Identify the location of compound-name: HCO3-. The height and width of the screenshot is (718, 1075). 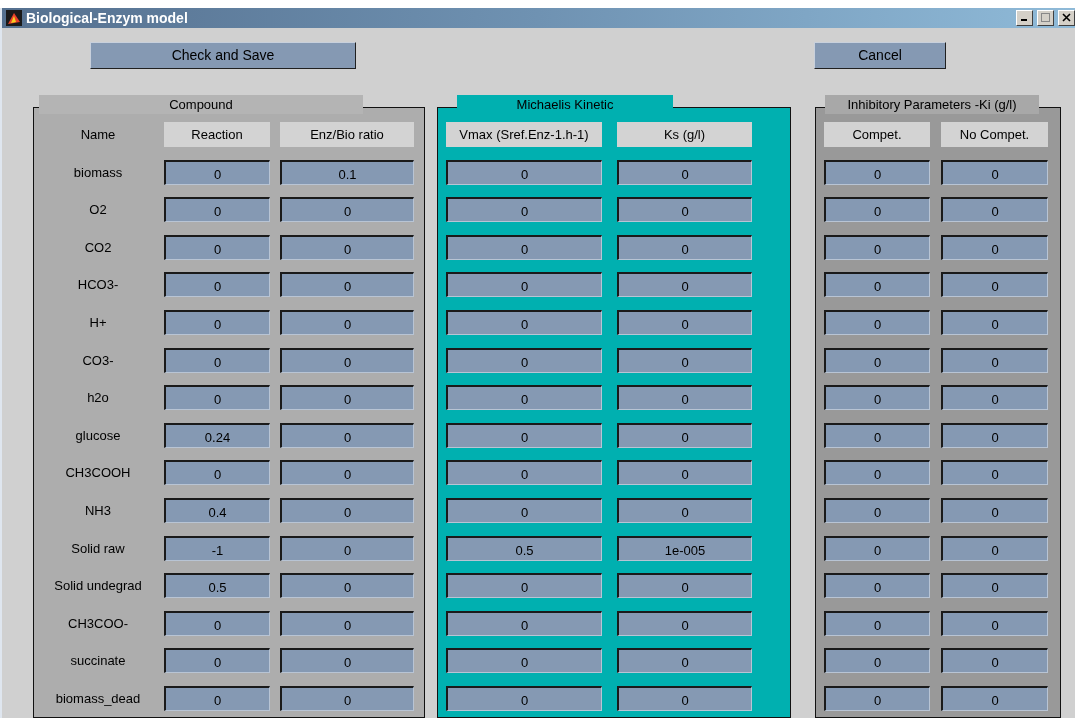
(98, 285).